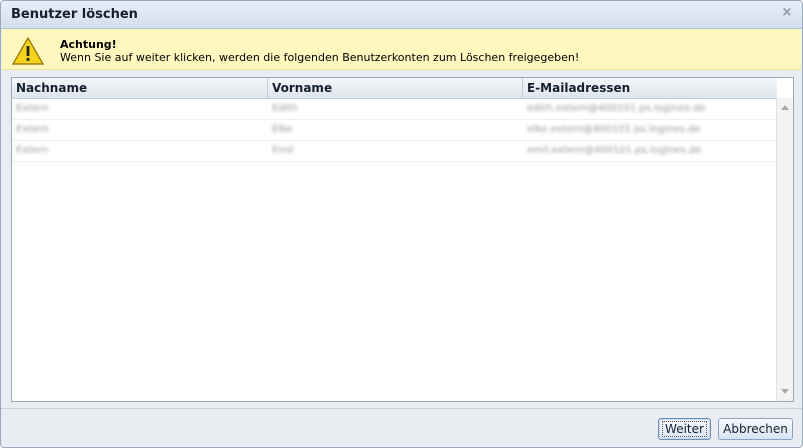 This screenshot has width=803, height=448. I want to click on weiter-button-label: Weiter, so click(684, 429).